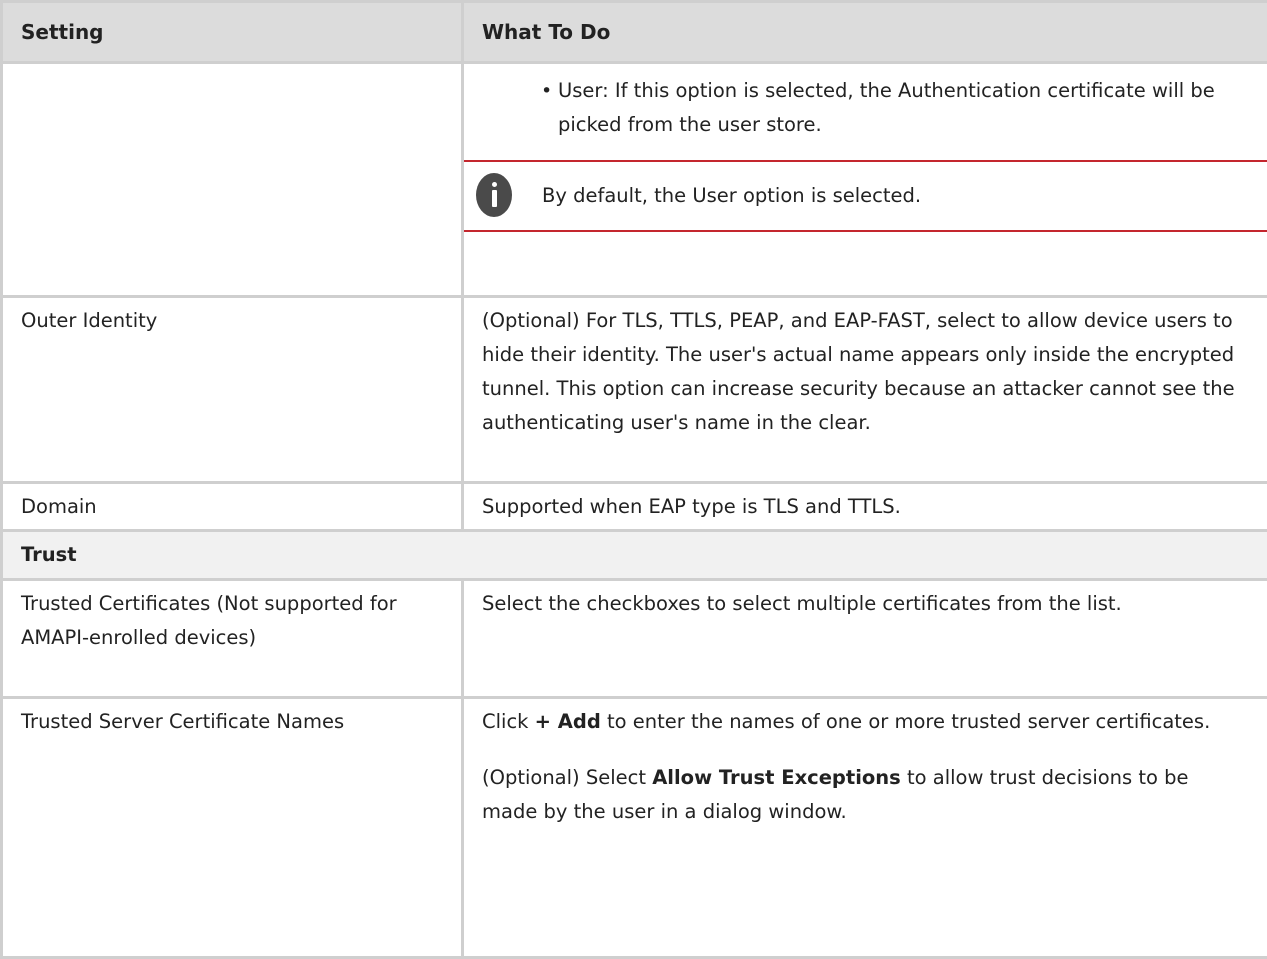 The height and width of the screenshot is (959, 1267). What do you see at coordinates (232, 828) in the screenshot?
I see `setting-cell: Trusted Server Certificate Names` at bounding box center [232, 828].